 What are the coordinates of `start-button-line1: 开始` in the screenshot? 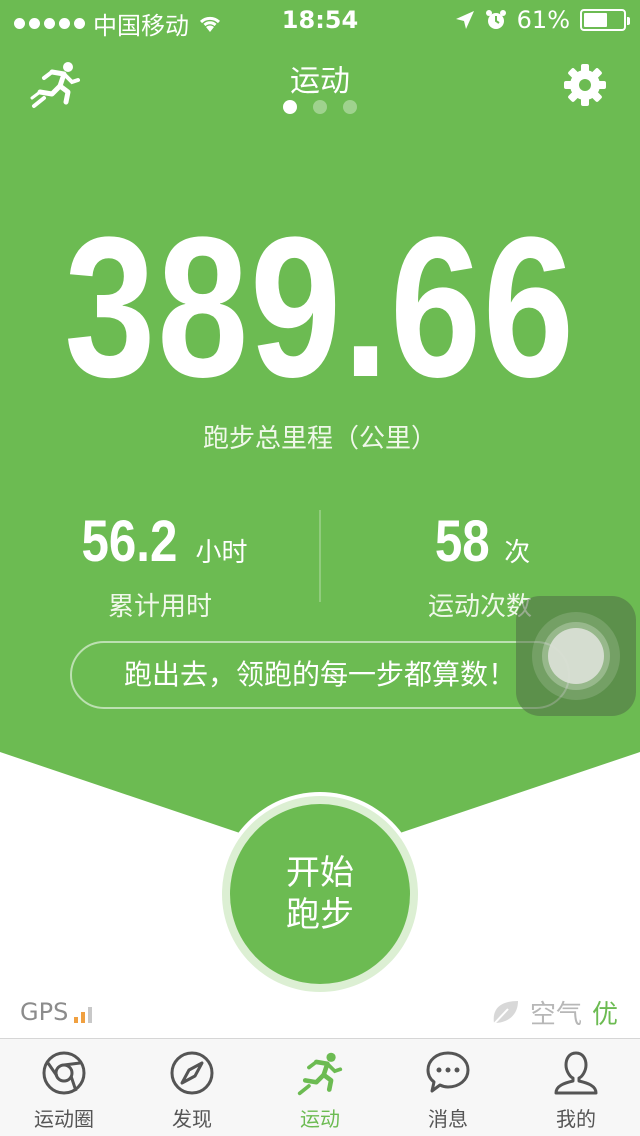 It's located at (320, 873).